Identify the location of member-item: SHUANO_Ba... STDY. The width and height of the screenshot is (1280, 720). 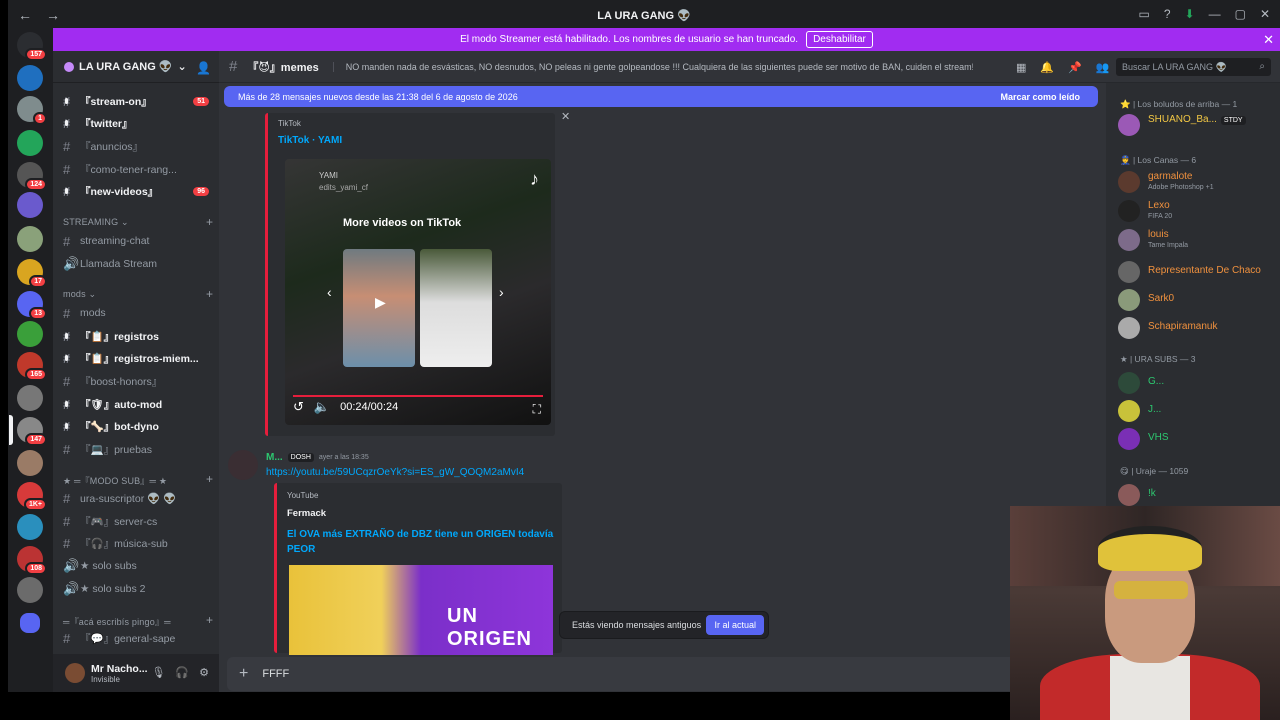
(1198, 125).